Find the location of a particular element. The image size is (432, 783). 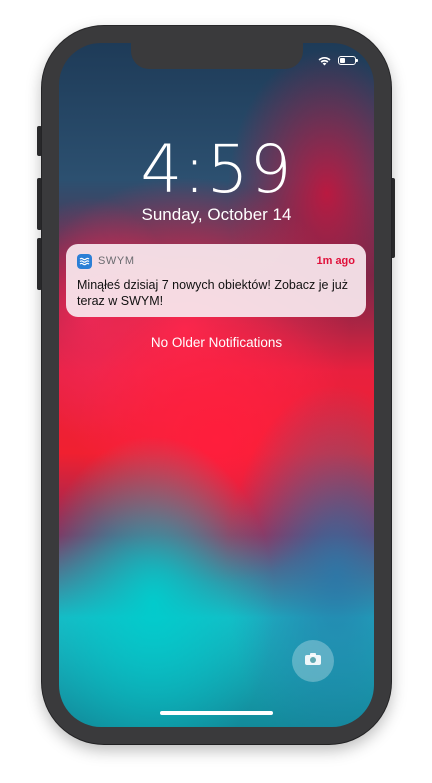

camera-icon is located at coordinates (313, 661).